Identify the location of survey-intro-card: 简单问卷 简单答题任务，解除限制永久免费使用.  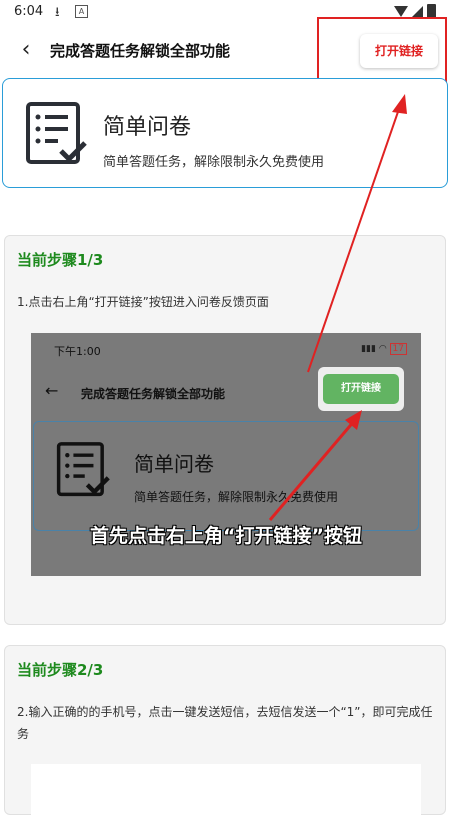
(225, 133).